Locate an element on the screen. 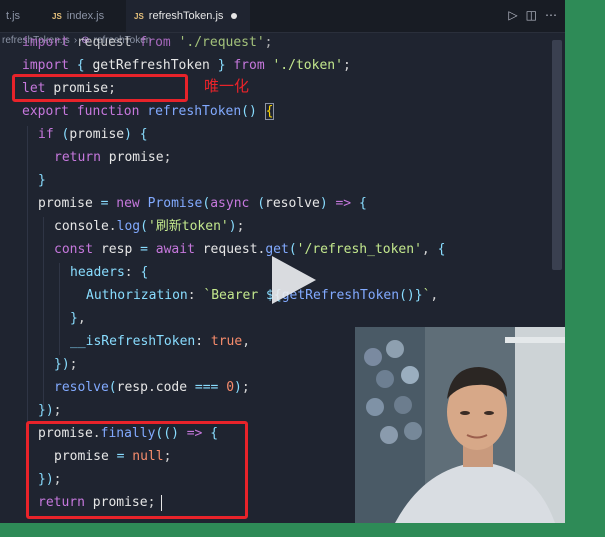 The height and width of the screenshot is (537, 605). editor-actions: ▷ ◫ ⋯ is located at coordinates (532, 15).